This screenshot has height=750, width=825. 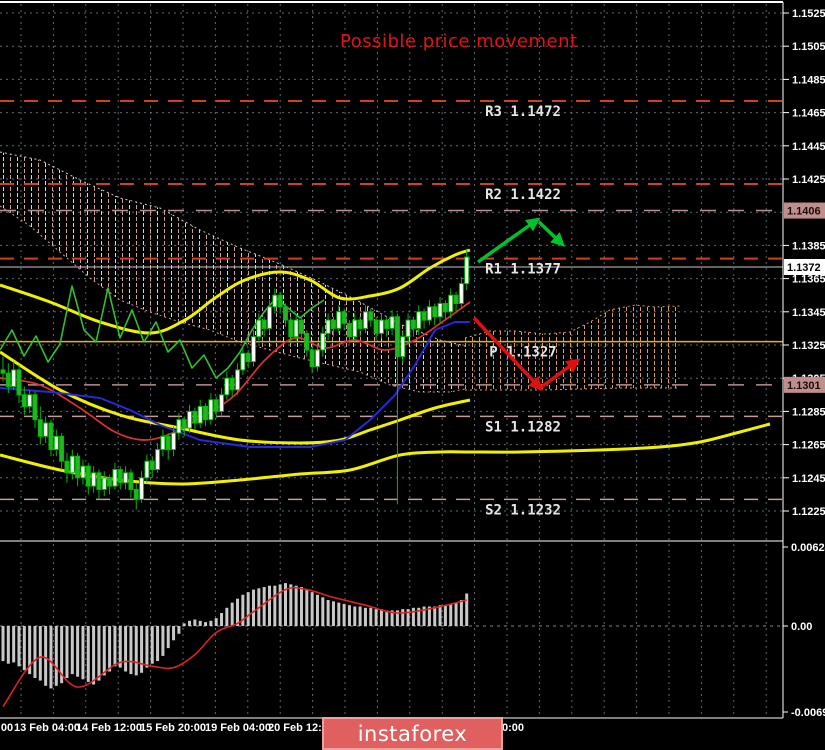 What do you see at coordinates (801, 627) in the screenshot?
I see `indicator-tick-label: 0.00` at bounding box center [801, 627].